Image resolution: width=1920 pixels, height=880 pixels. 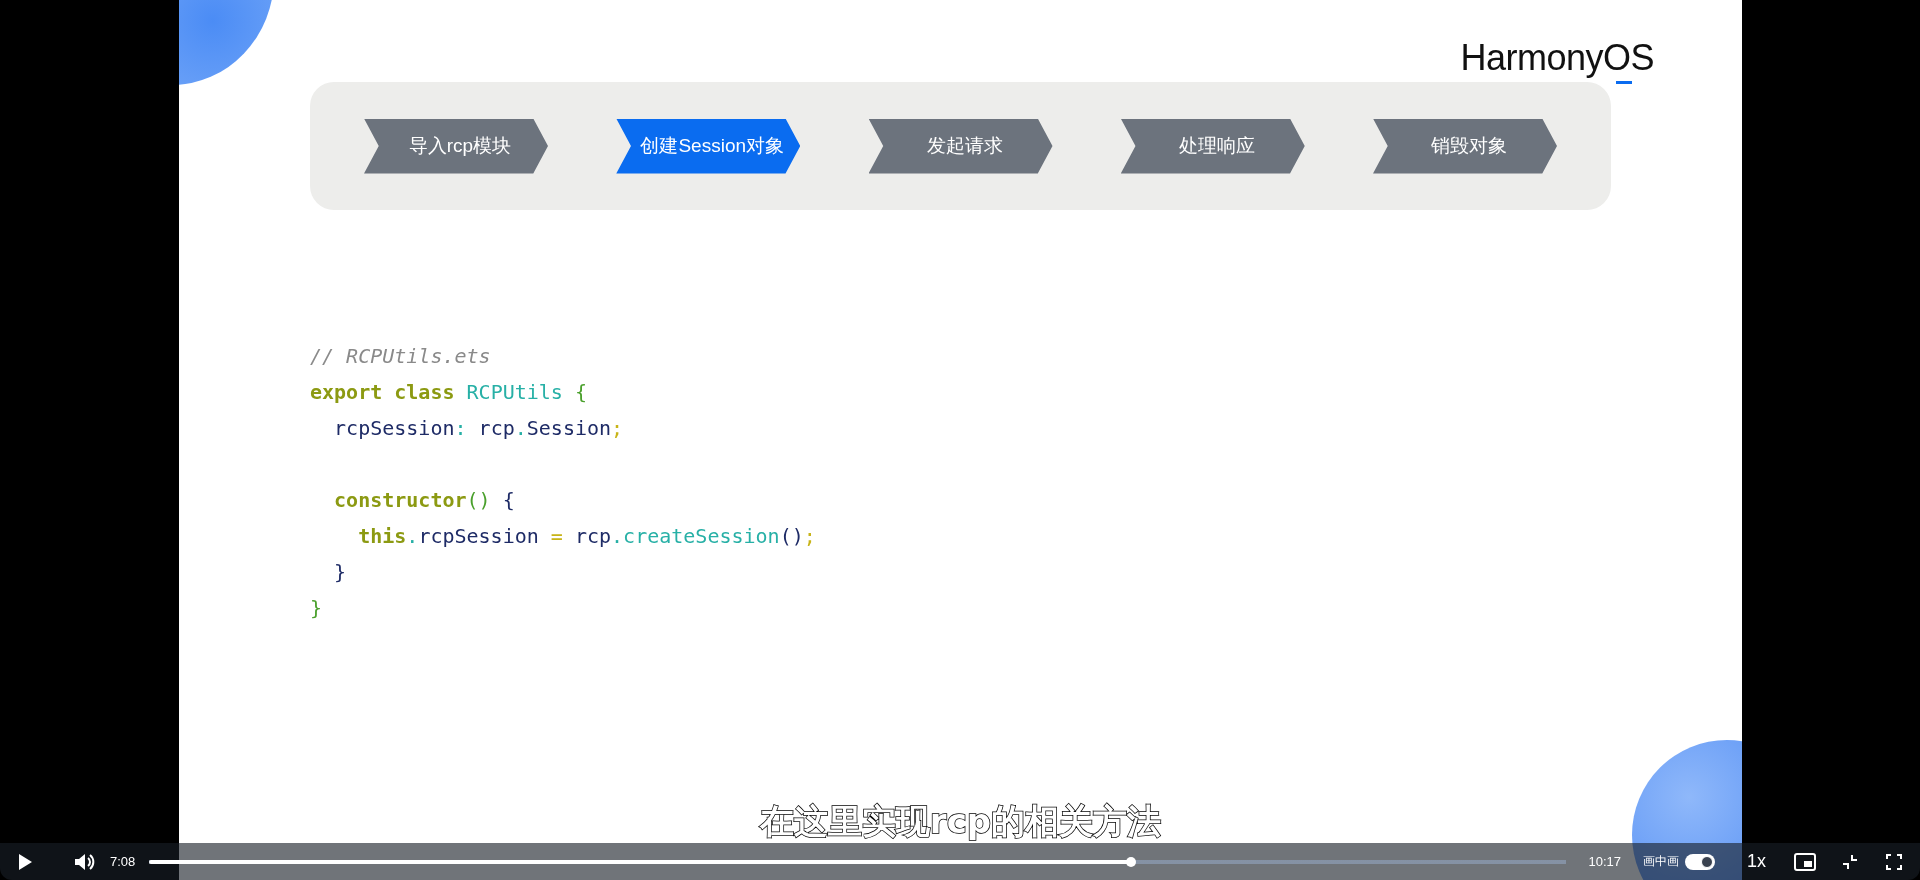 I want to click on pip-button, so click(x=1805, y=861).